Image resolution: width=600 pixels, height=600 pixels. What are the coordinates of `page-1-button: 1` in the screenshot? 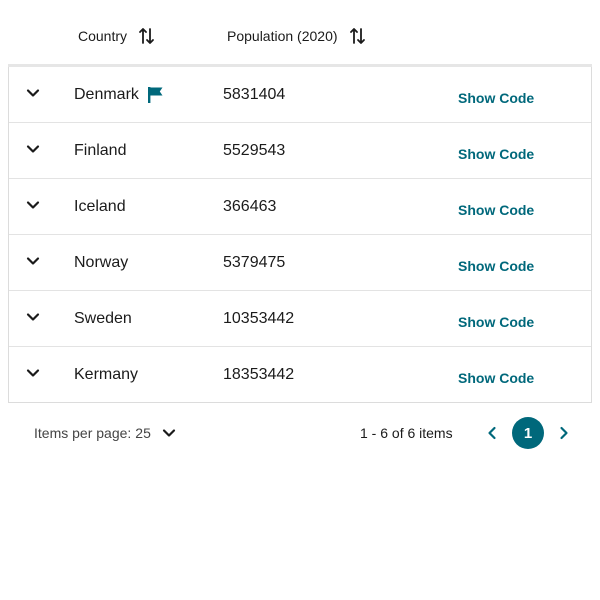 It's located at (528, 433).